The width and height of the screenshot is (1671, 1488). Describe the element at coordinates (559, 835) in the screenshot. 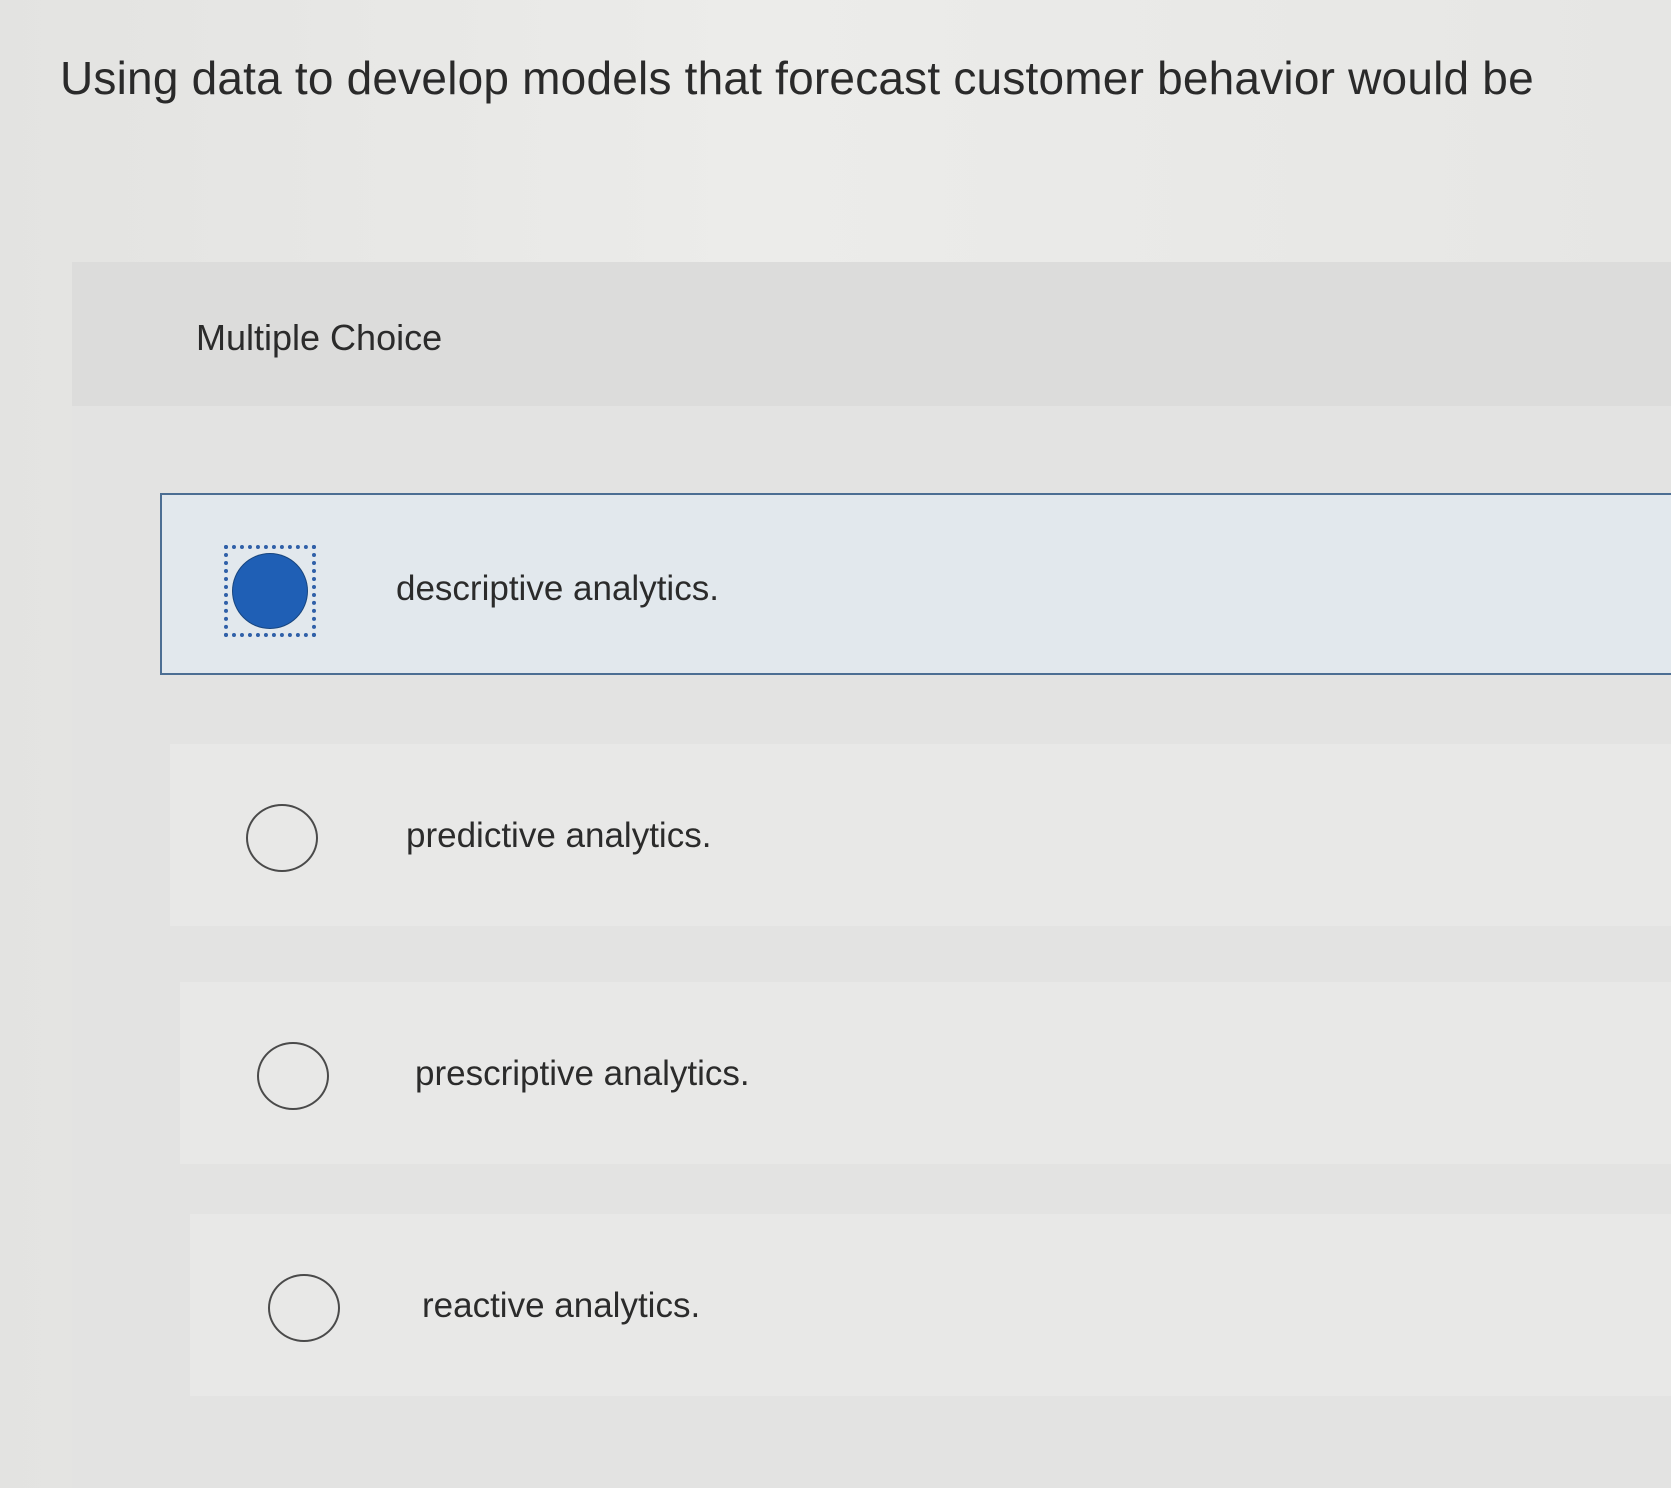

I see `choice-label: predictive analytics.` at that location.